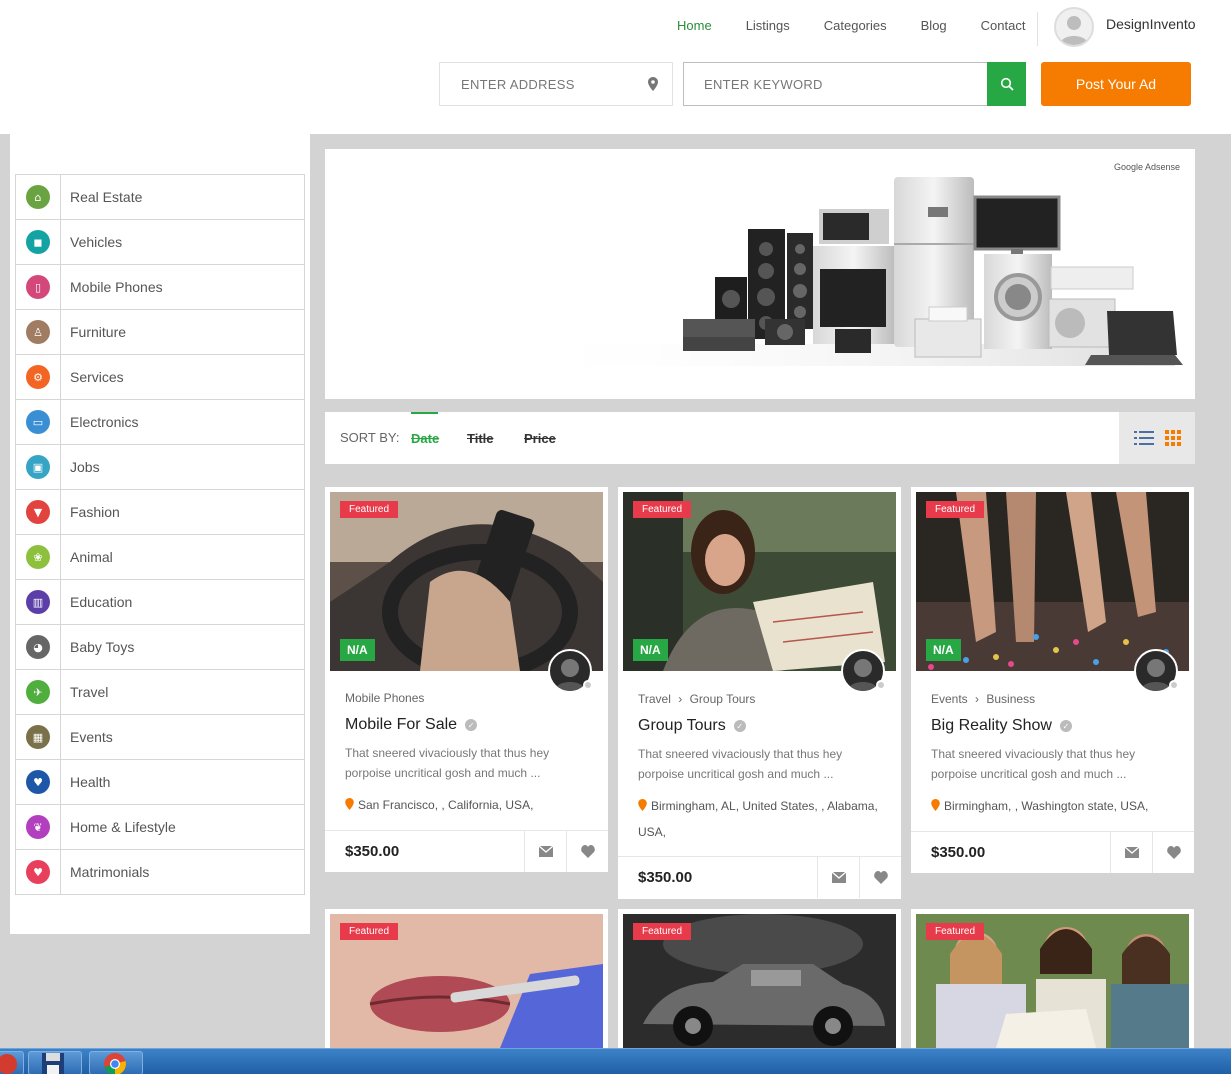  I want to click on listing-subcategory: Business, so click(1010, 699).